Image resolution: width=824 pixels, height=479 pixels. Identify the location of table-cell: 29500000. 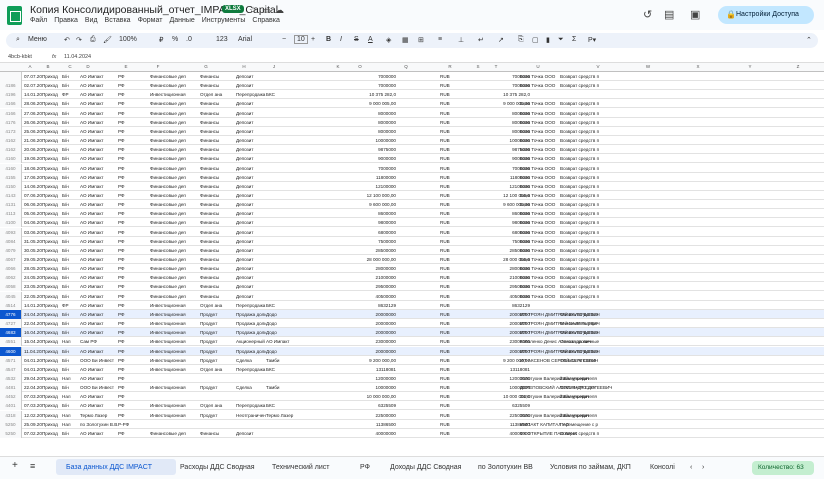
(363, 286).